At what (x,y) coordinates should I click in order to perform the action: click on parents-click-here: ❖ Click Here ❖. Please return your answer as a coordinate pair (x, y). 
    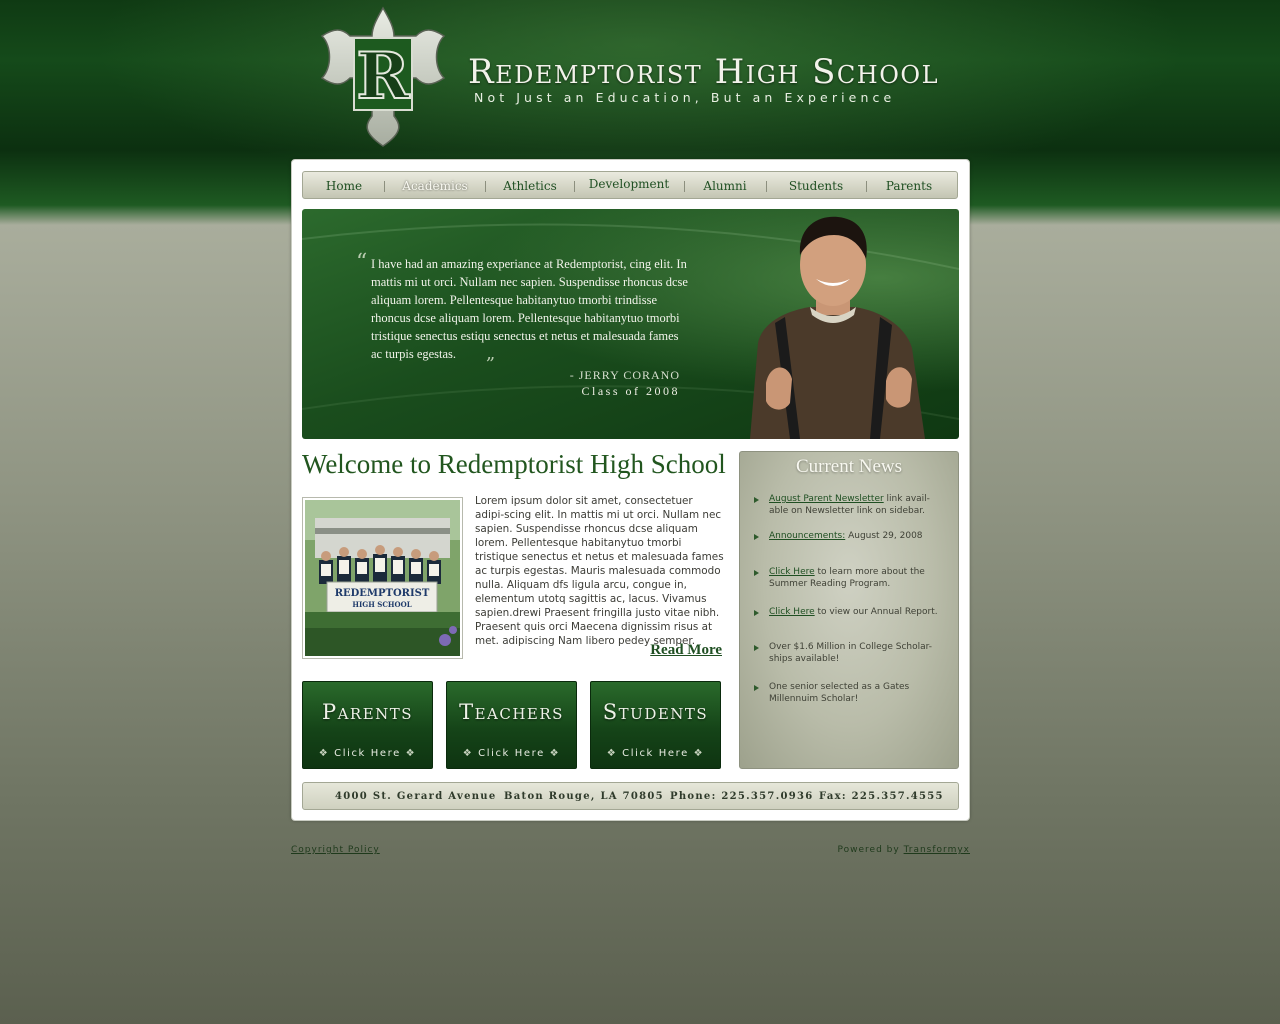
    Looking at the image, I should click on (367, 753).